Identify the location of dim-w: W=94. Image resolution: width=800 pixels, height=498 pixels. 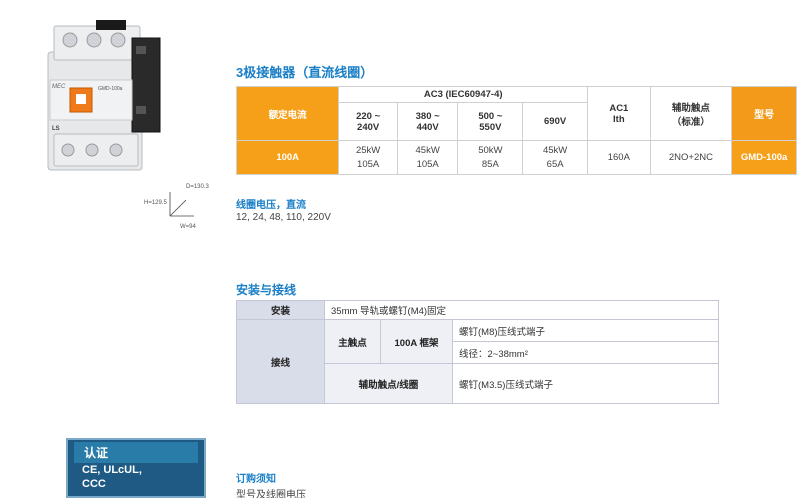
(188, 227).